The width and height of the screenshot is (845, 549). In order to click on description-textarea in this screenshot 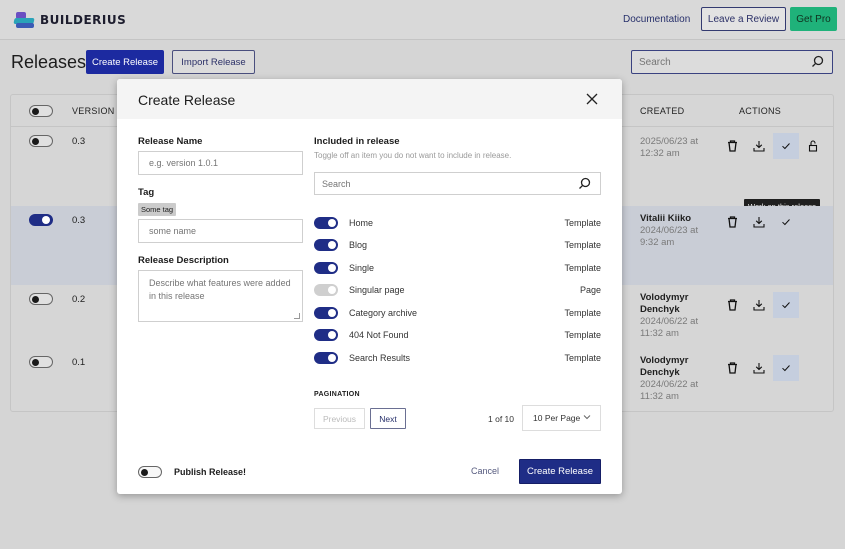, I will do `click(220, 296)`.